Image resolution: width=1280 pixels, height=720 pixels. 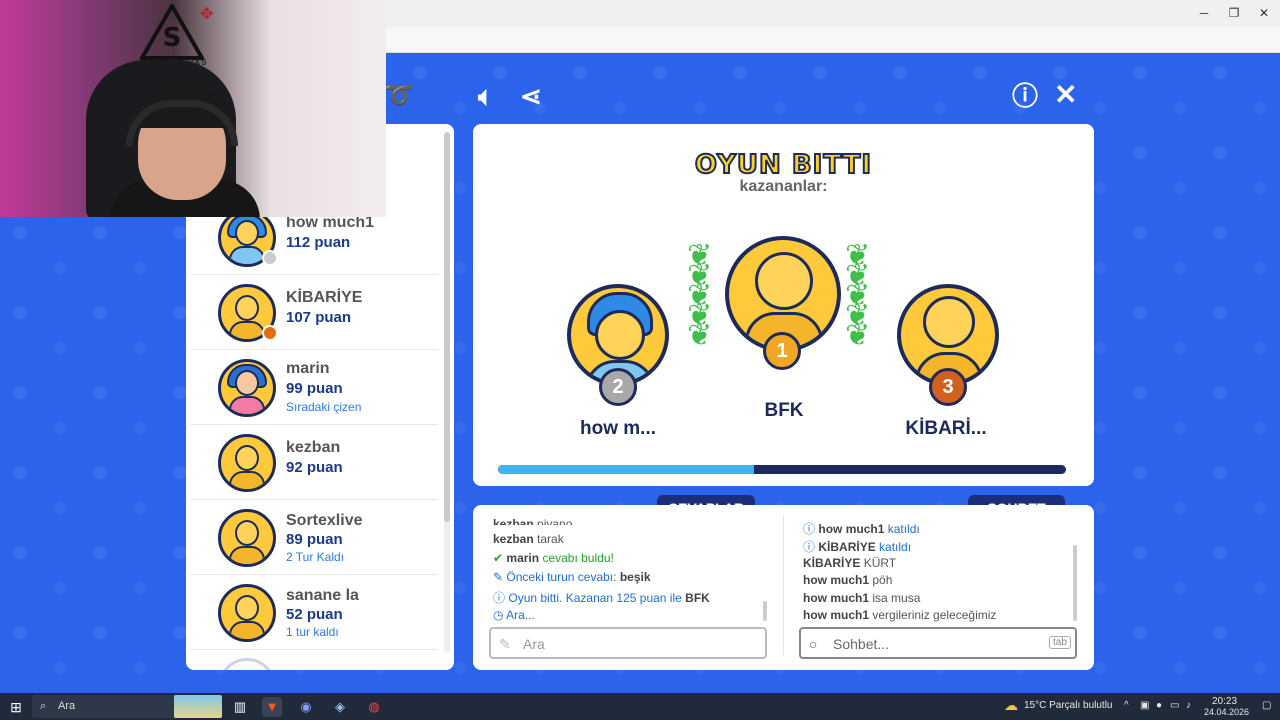 I want to click on player-score: 112 puan, so click(x=318, y=242).